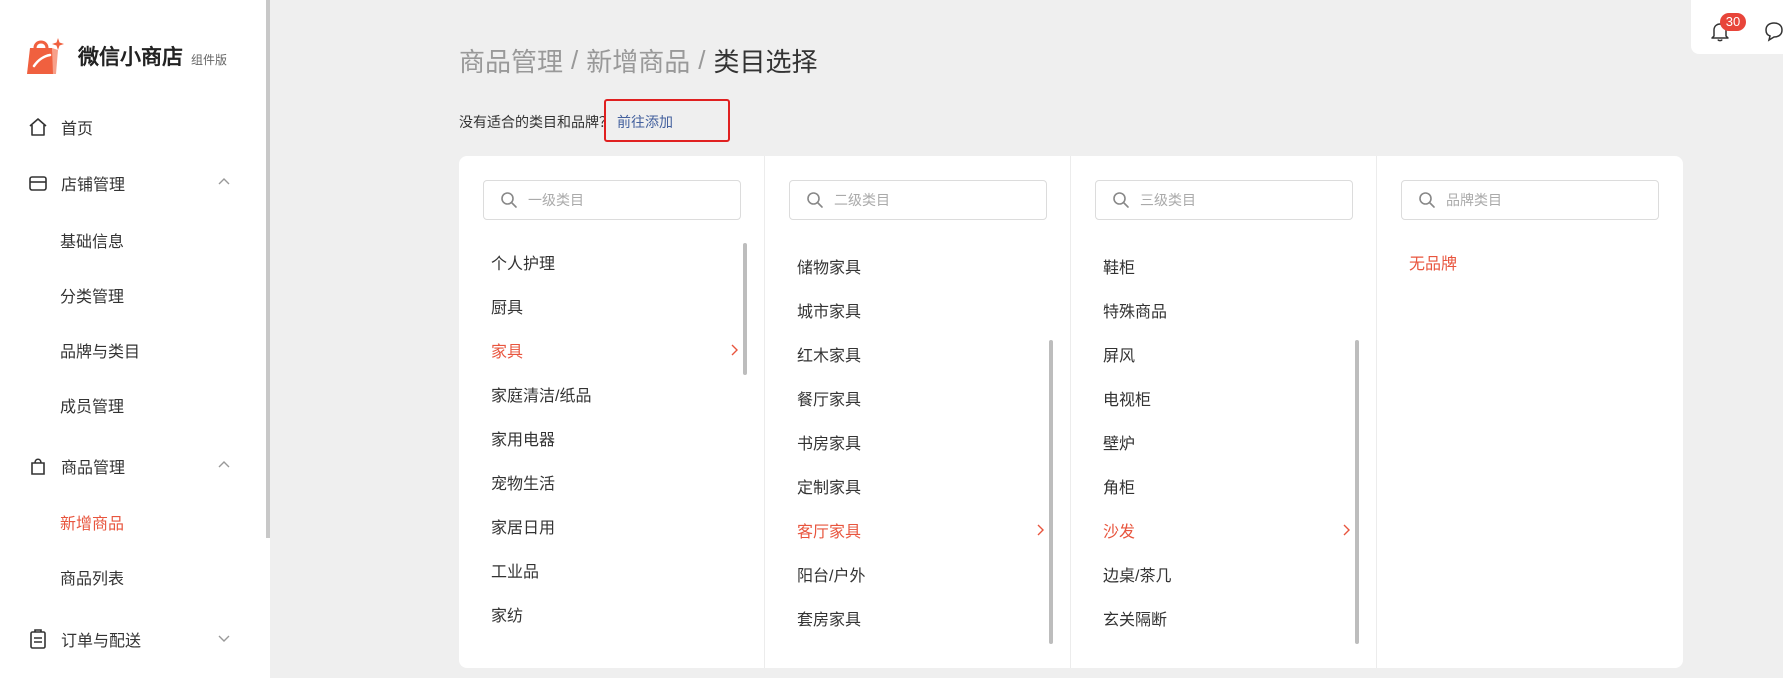 Image resolution: width=1783 pixels, height=678 pixels. What do you see at coordinates (1357, 492) in the screenshot?
I see `level3-scrollbar` at bounding box center [1357, 492].